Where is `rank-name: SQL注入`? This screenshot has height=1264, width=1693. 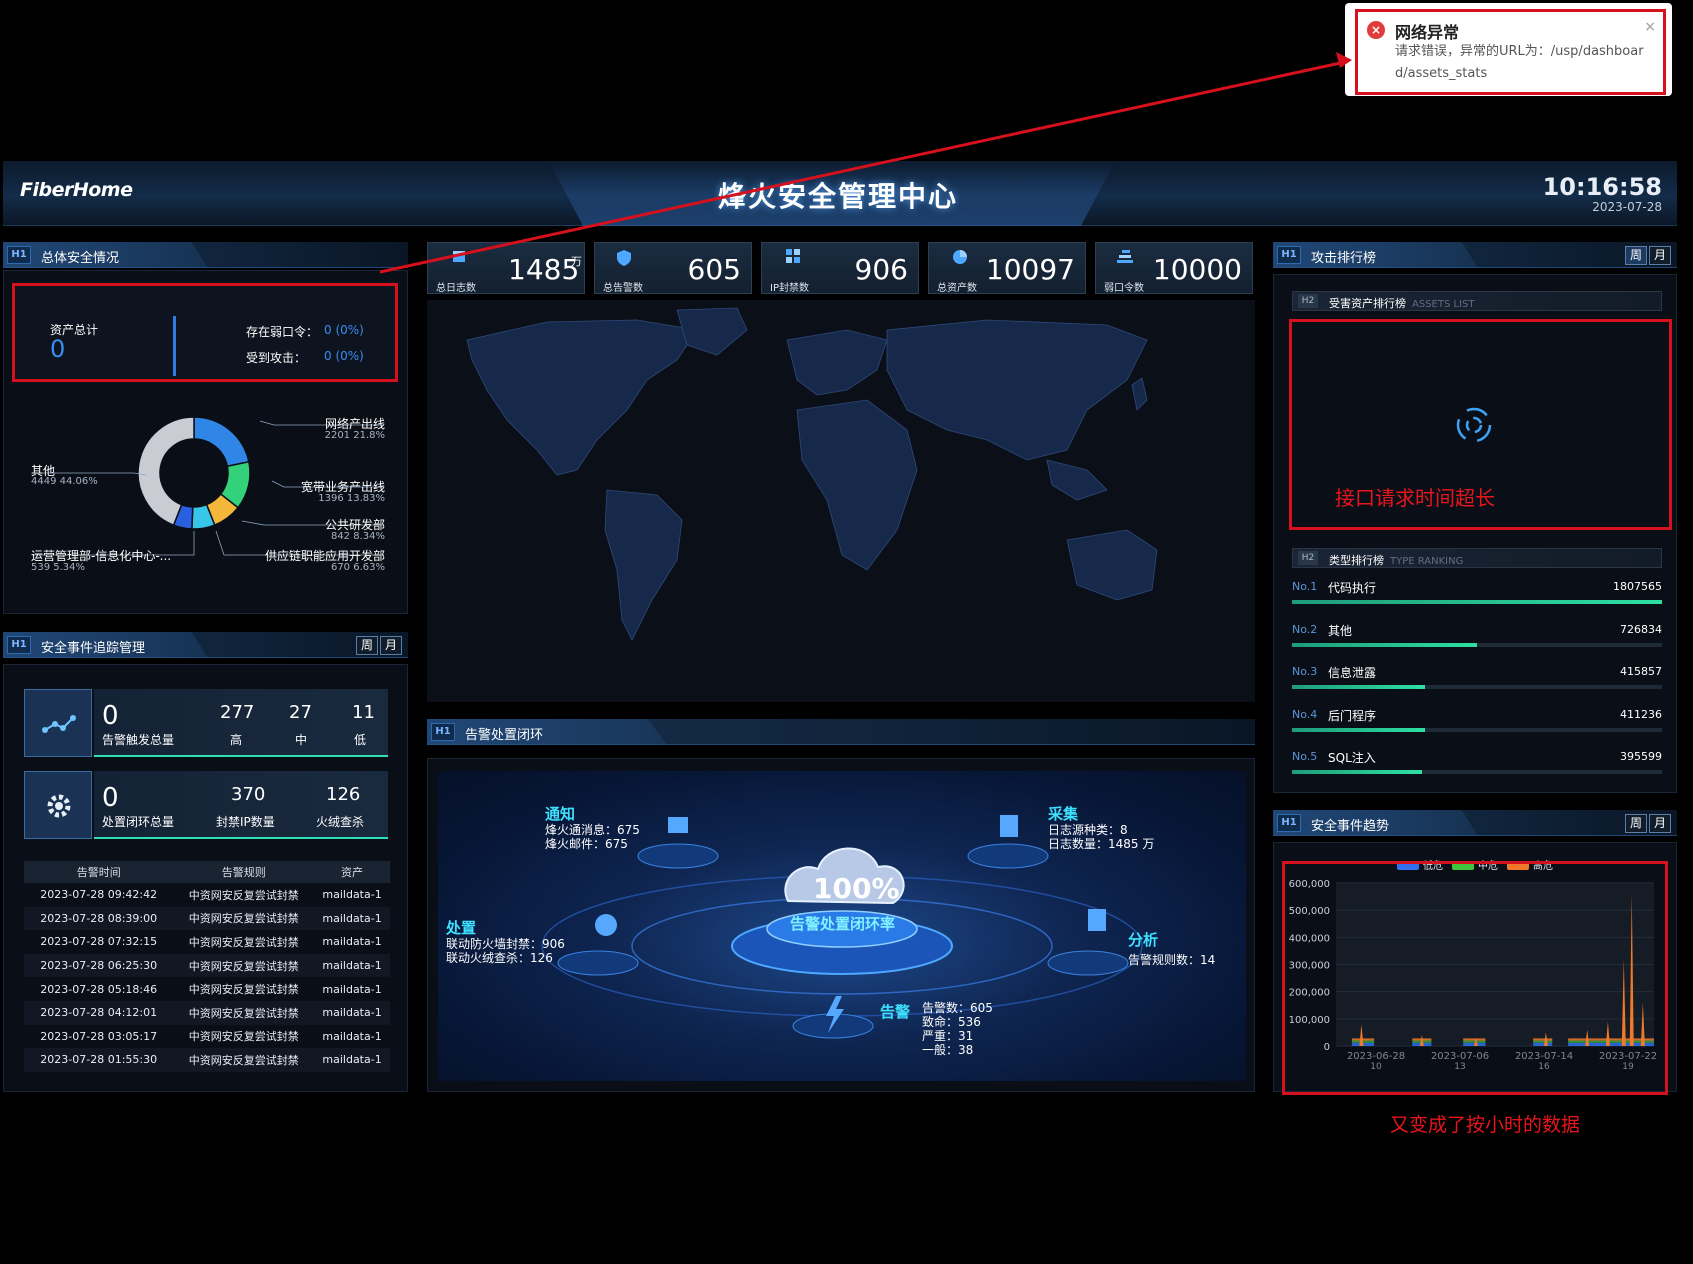
rank-name: SQL注入 is located at coordinates (1352, 758).